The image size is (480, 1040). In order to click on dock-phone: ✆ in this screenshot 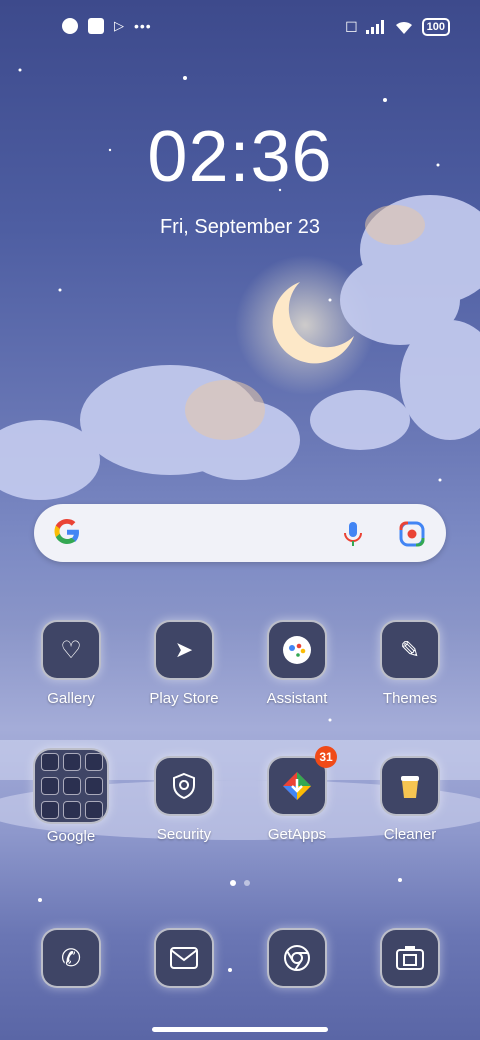, I will do `click(71, 958)`.